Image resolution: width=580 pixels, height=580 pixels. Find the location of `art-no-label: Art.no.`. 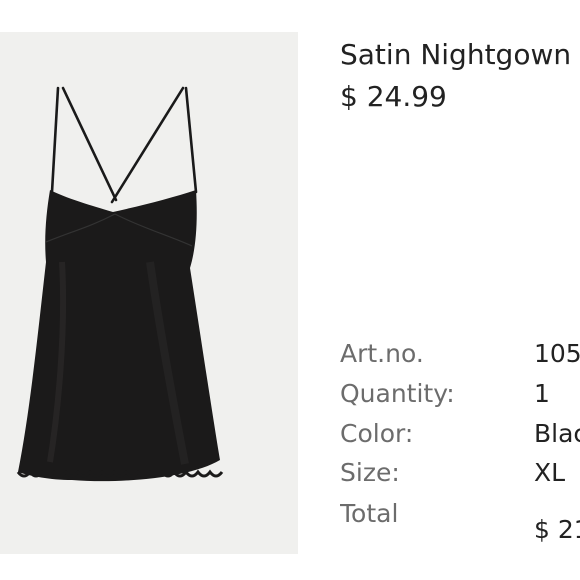

art-no-label: Art.no. is located at coordinates (382, 353).